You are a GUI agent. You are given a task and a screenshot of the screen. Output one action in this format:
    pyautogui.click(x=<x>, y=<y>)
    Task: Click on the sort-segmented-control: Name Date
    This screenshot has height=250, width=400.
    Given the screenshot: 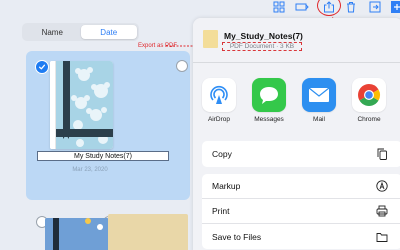 What is the action you would take?
    pyautogui.click(x=80, y=32)
    